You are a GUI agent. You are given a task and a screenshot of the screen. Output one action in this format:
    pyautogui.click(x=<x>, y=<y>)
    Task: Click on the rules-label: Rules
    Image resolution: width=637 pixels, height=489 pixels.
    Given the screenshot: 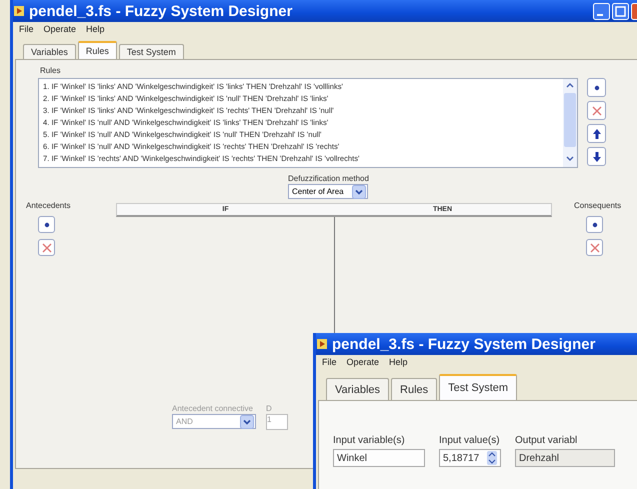 What is the action you would take?
    pyautogui.click(x=51, y=70)
    